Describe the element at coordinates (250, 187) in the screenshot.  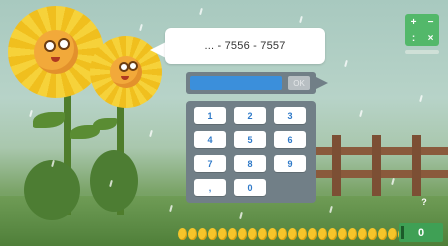
I see `key-0: 0` at that location.